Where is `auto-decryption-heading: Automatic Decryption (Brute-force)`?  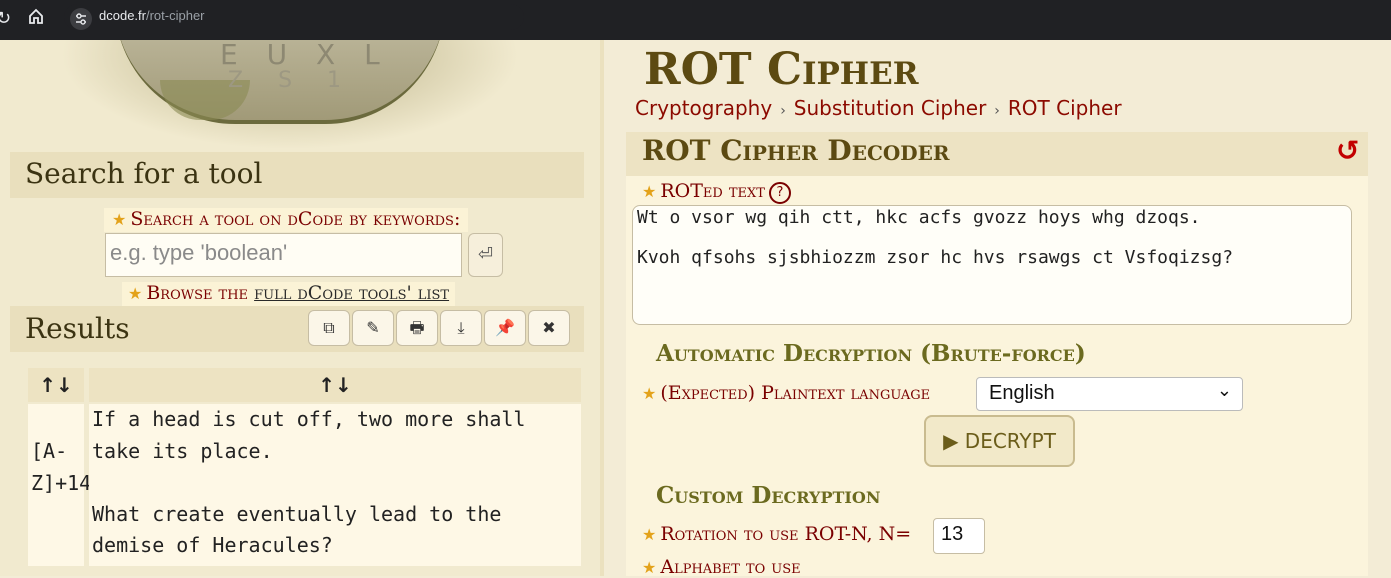
auto-decryption-heading: Automatic Decryption (Brute-force) is located at coordinates (871, 353).